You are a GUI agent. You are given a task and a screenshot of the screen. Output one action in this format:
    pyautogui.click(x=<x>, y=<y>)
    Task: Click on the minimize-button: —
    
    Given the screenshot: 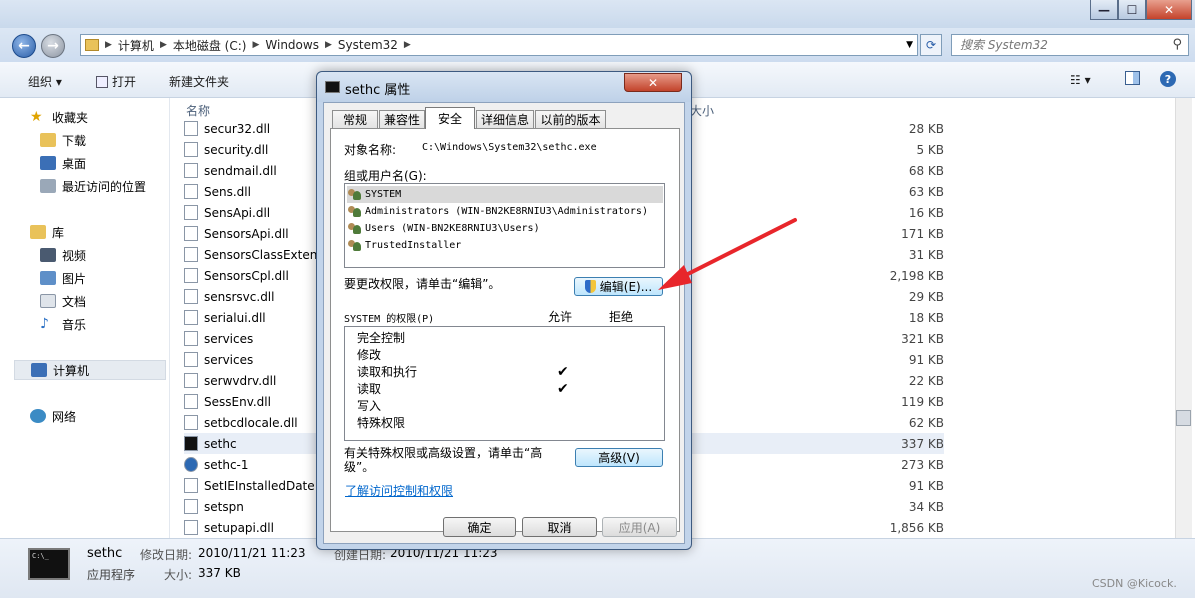 What is the action you would take?
    pyautogui.click(x=1104, y=10)
    